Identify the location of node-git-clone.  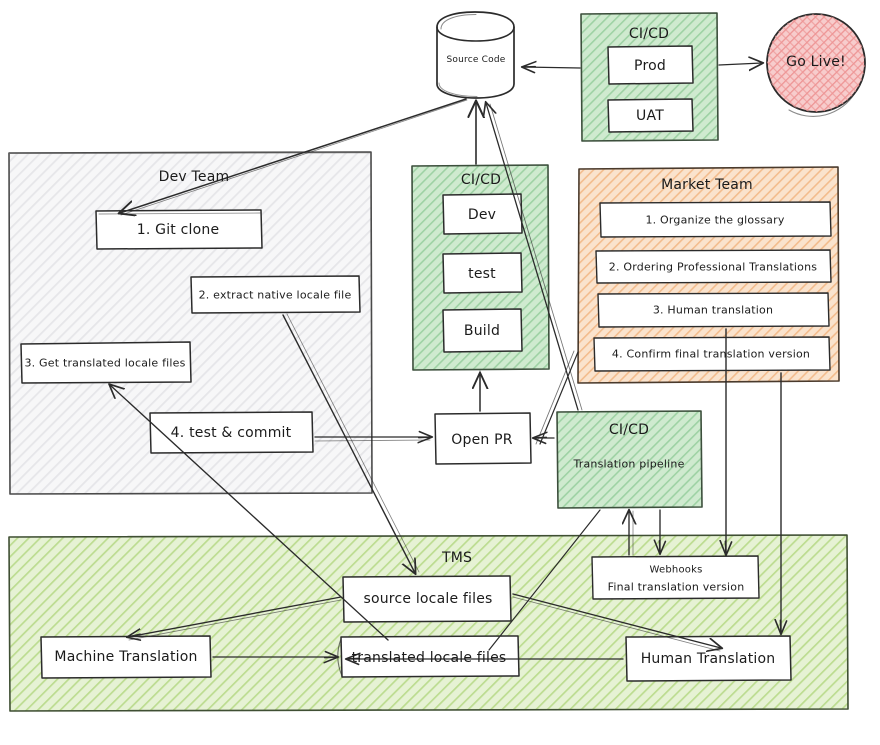
(179, 229).